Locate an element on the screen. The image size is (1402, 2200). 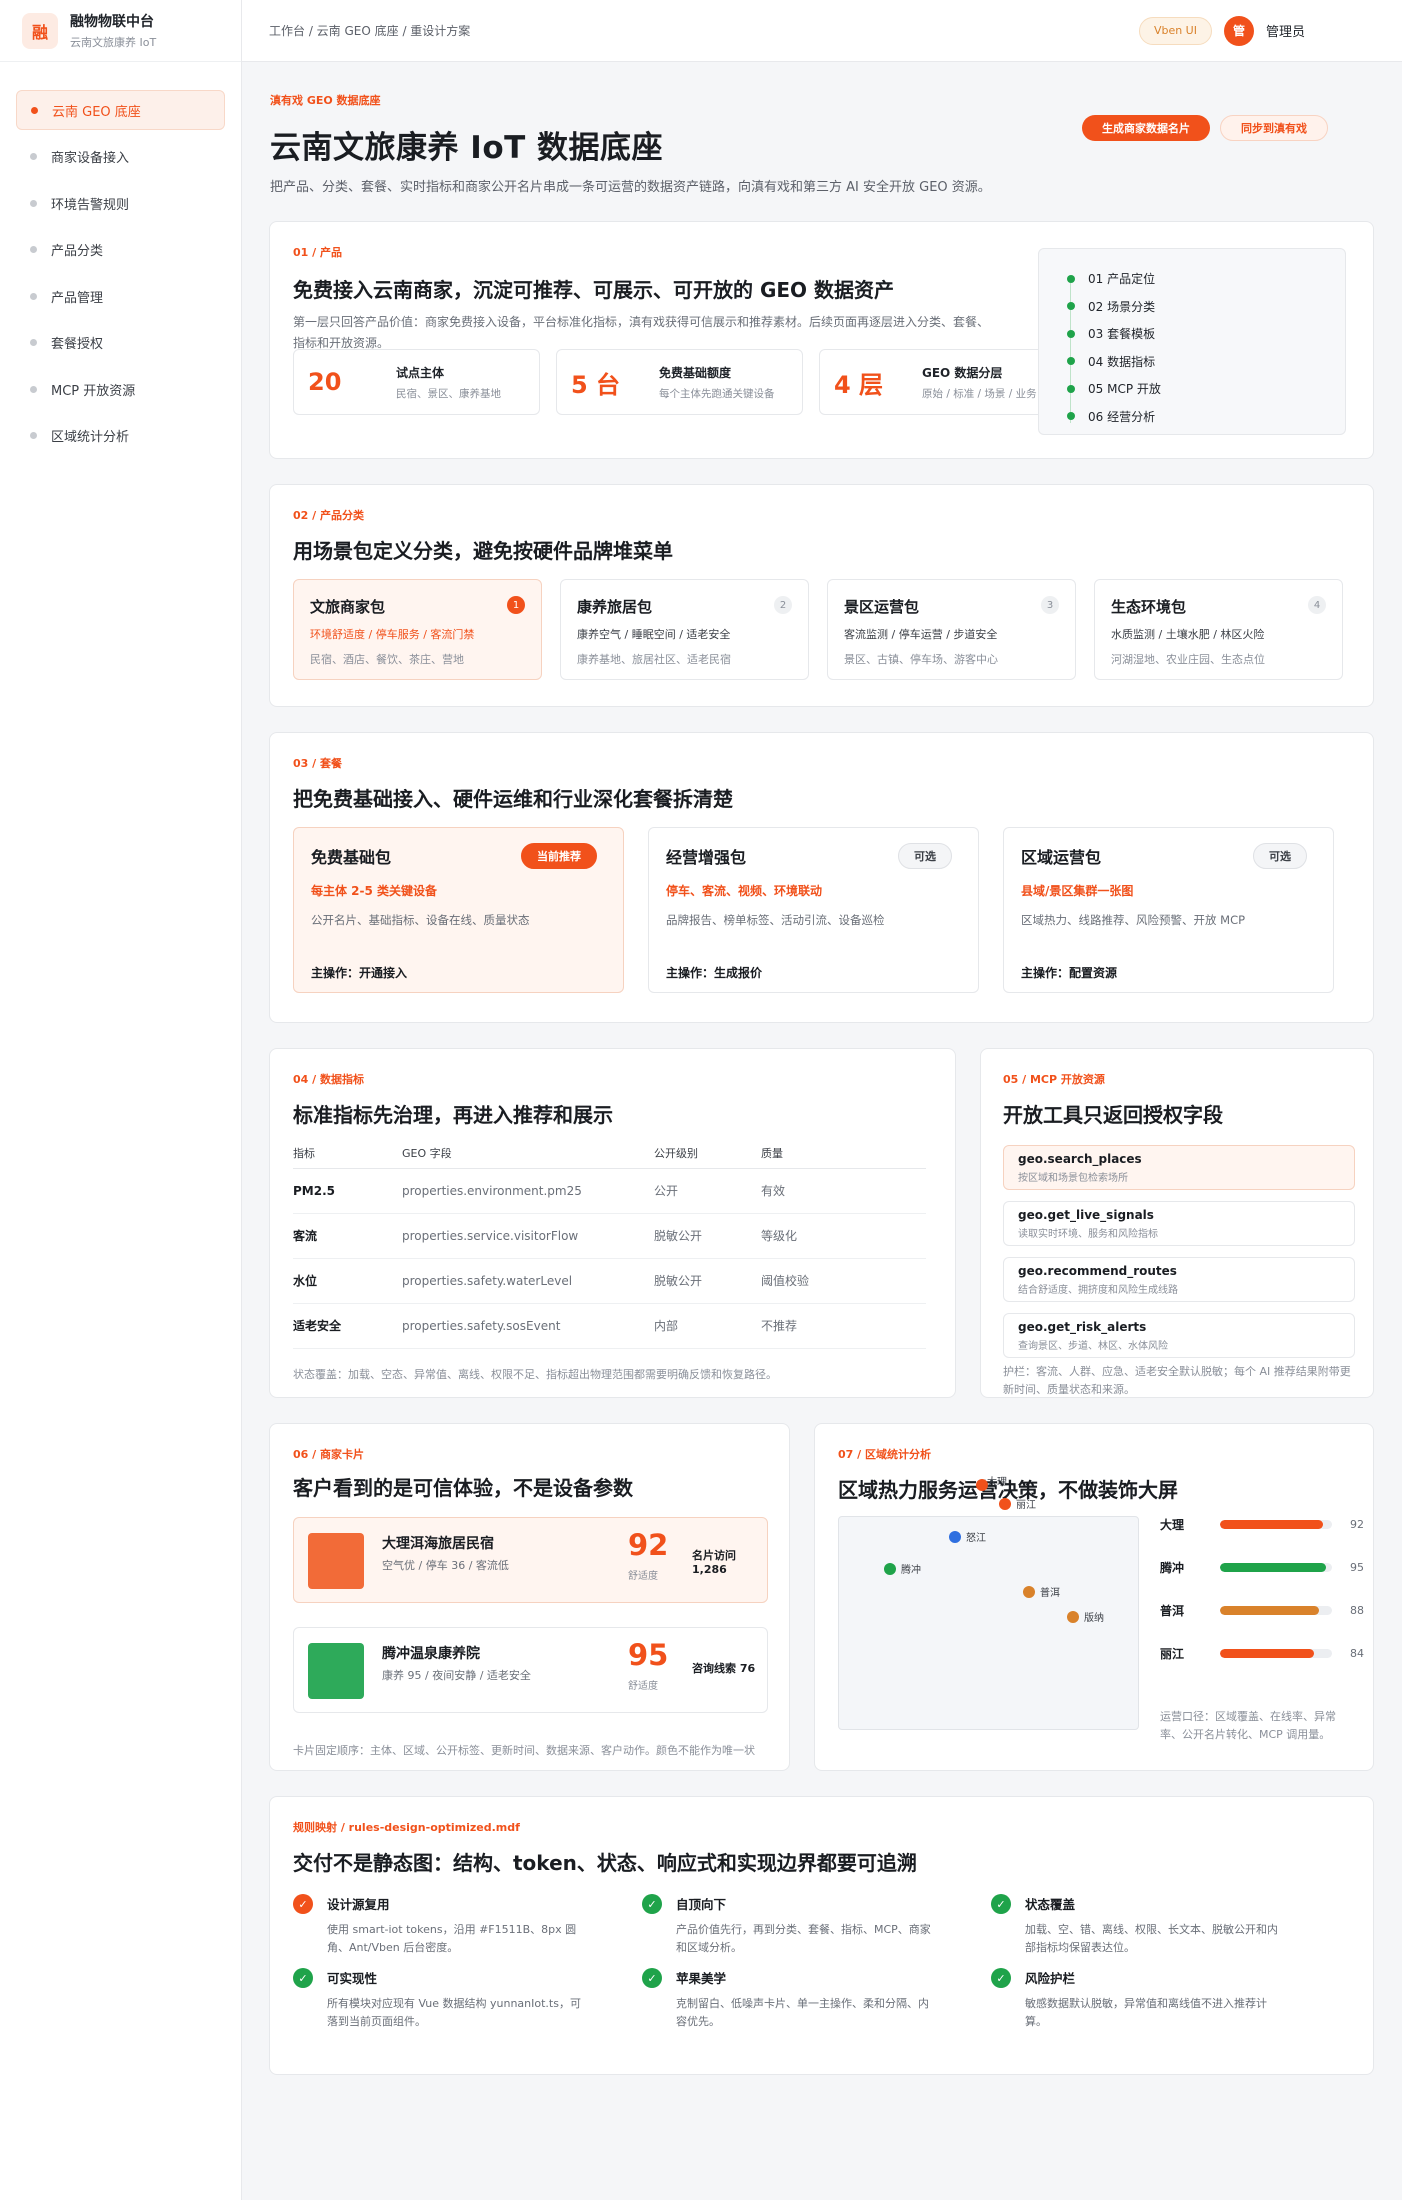
bar-label: 普洱 is located at coordinates (1172, 1611).